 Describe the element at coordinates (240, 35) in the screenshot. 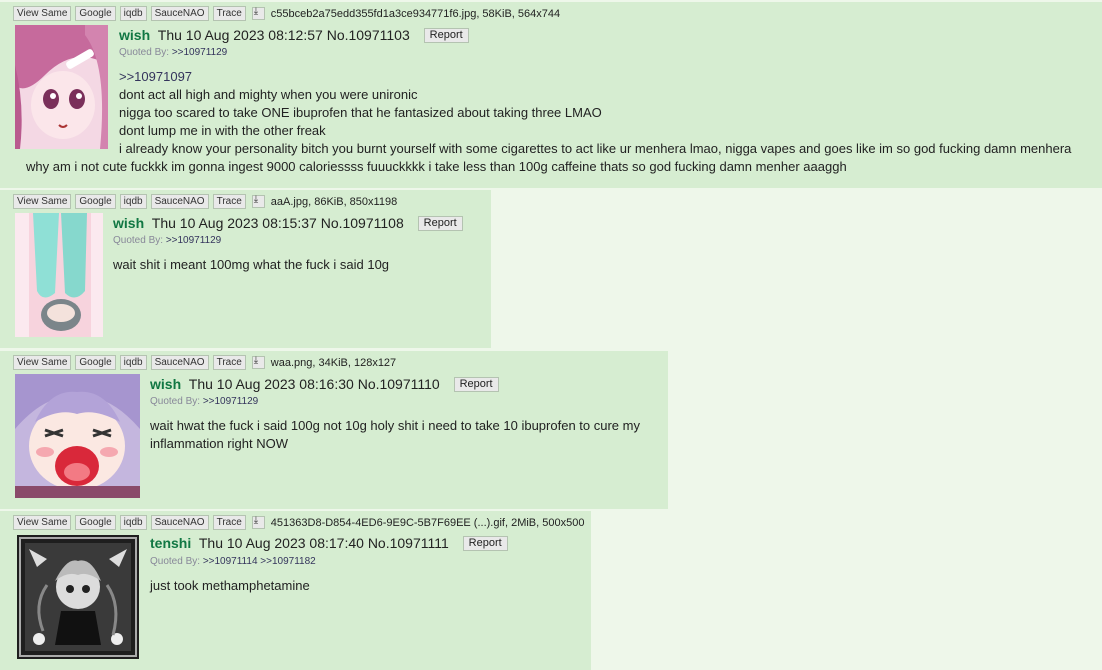

I see `post-date: Thu 10 Aug 2023 08:12:57` at that location.